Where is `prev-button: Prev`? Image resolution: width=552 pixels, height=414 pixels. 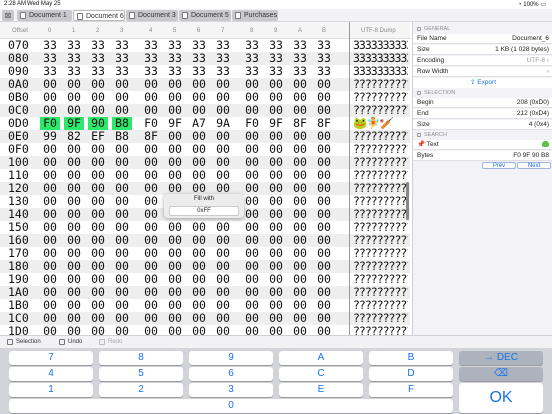
prev-button: Prev is located at coordinates (499, 165).